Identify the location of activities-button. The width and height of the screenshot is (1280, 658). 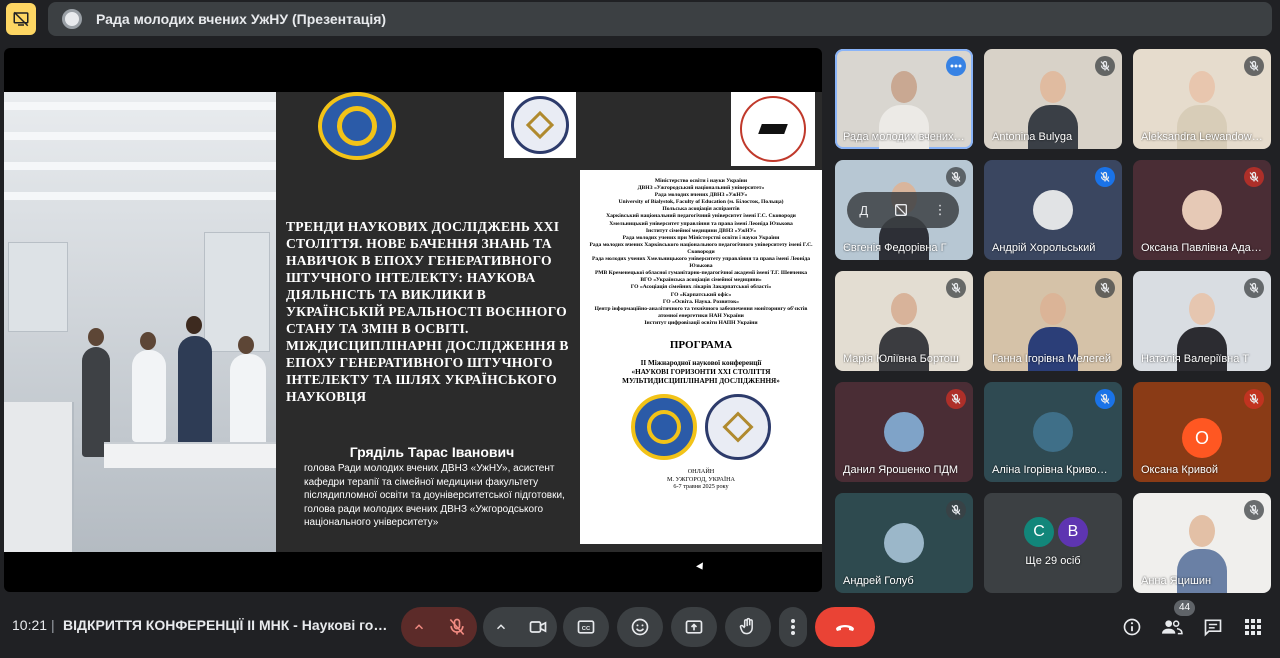
(1253, 627).